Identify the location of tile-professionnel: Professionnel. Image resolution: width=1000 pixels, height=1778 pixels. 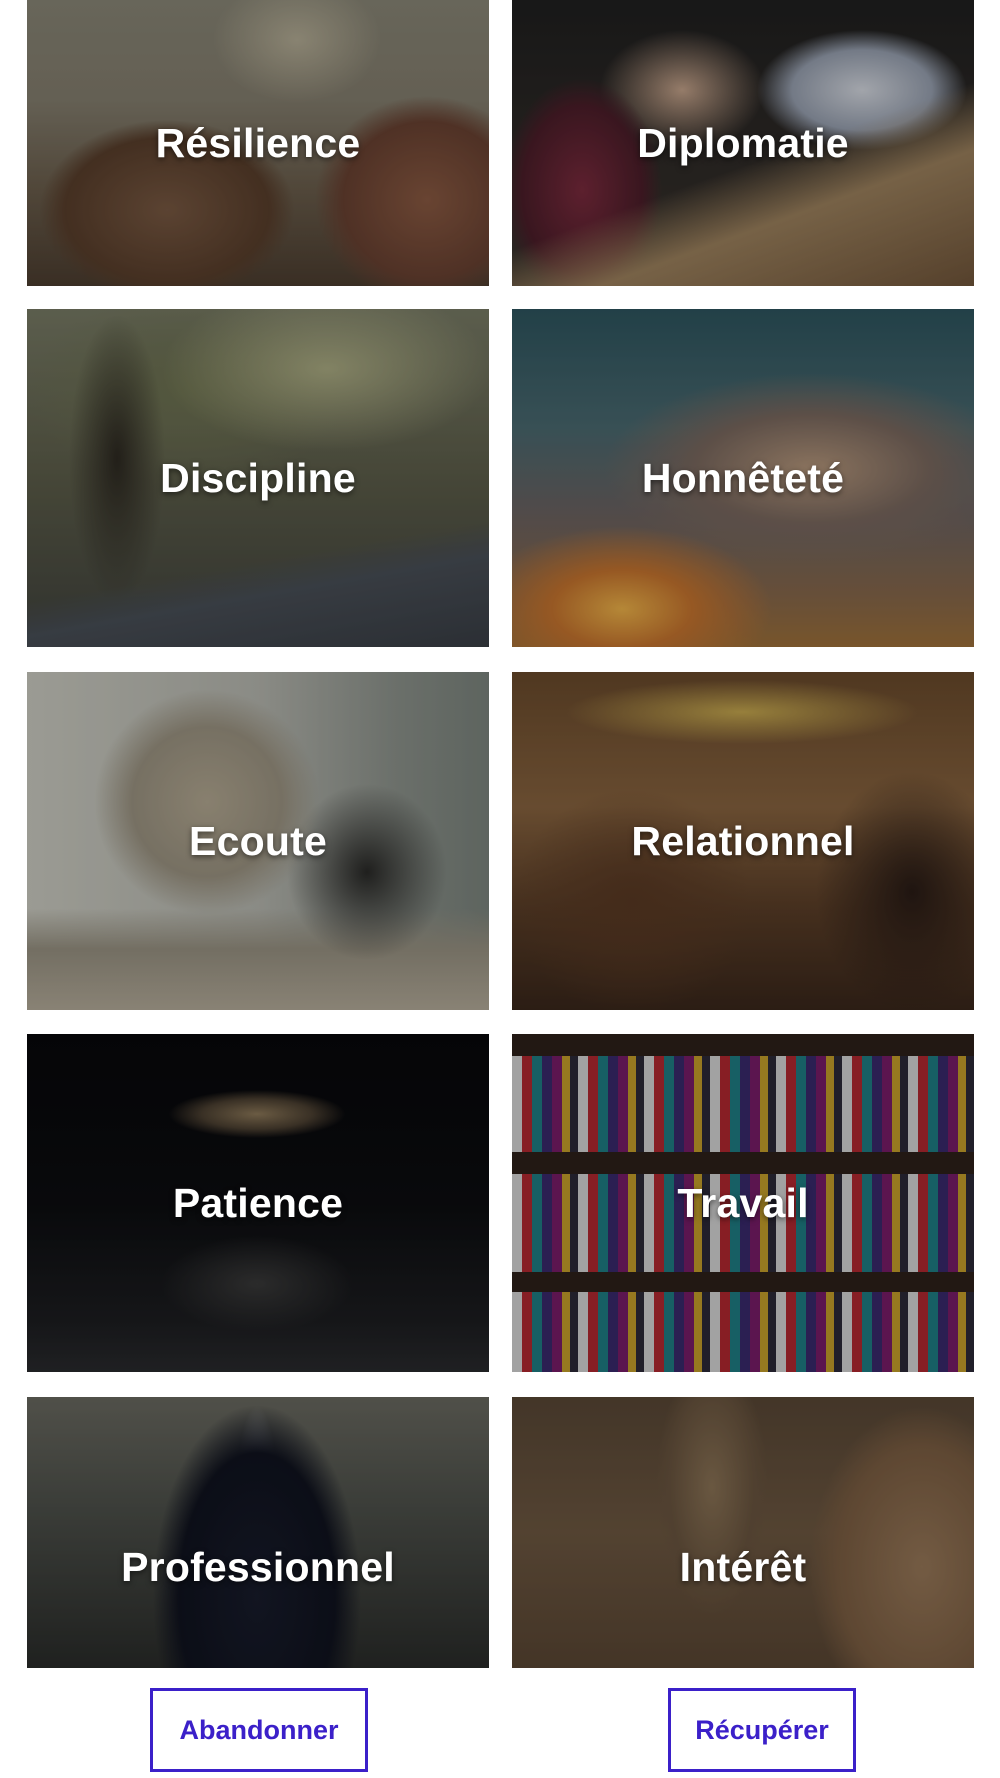
(258, 1532).